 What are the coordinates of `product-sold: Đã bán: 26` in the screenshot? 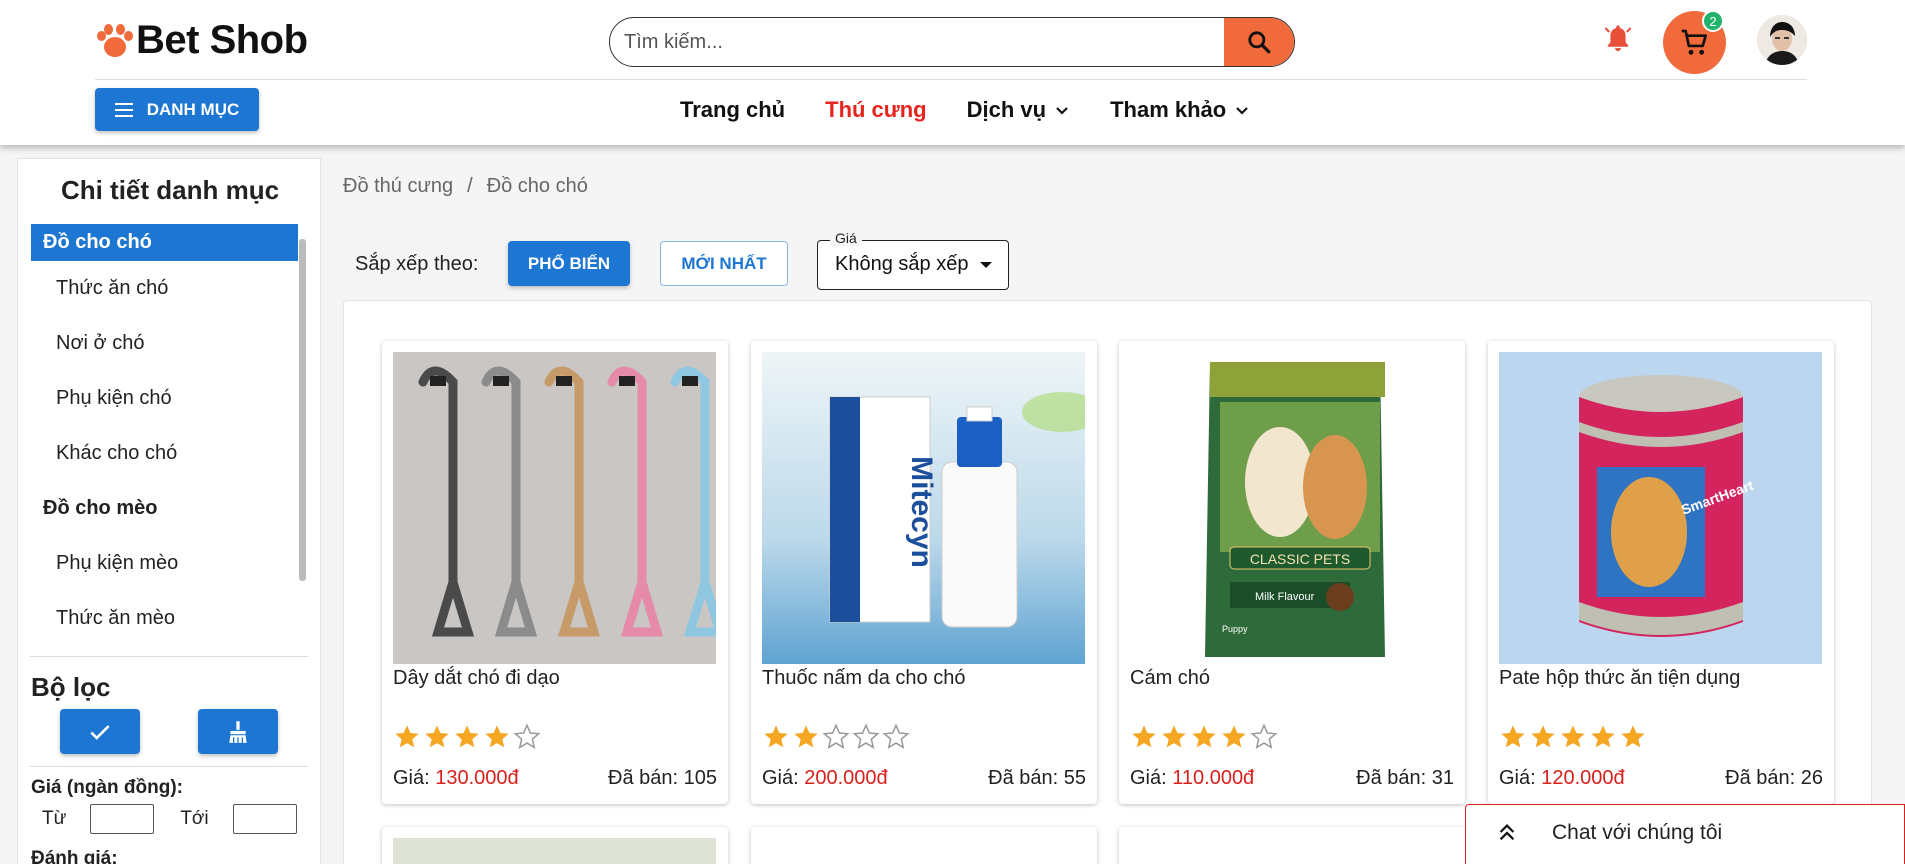 It's located at (1774, 778).